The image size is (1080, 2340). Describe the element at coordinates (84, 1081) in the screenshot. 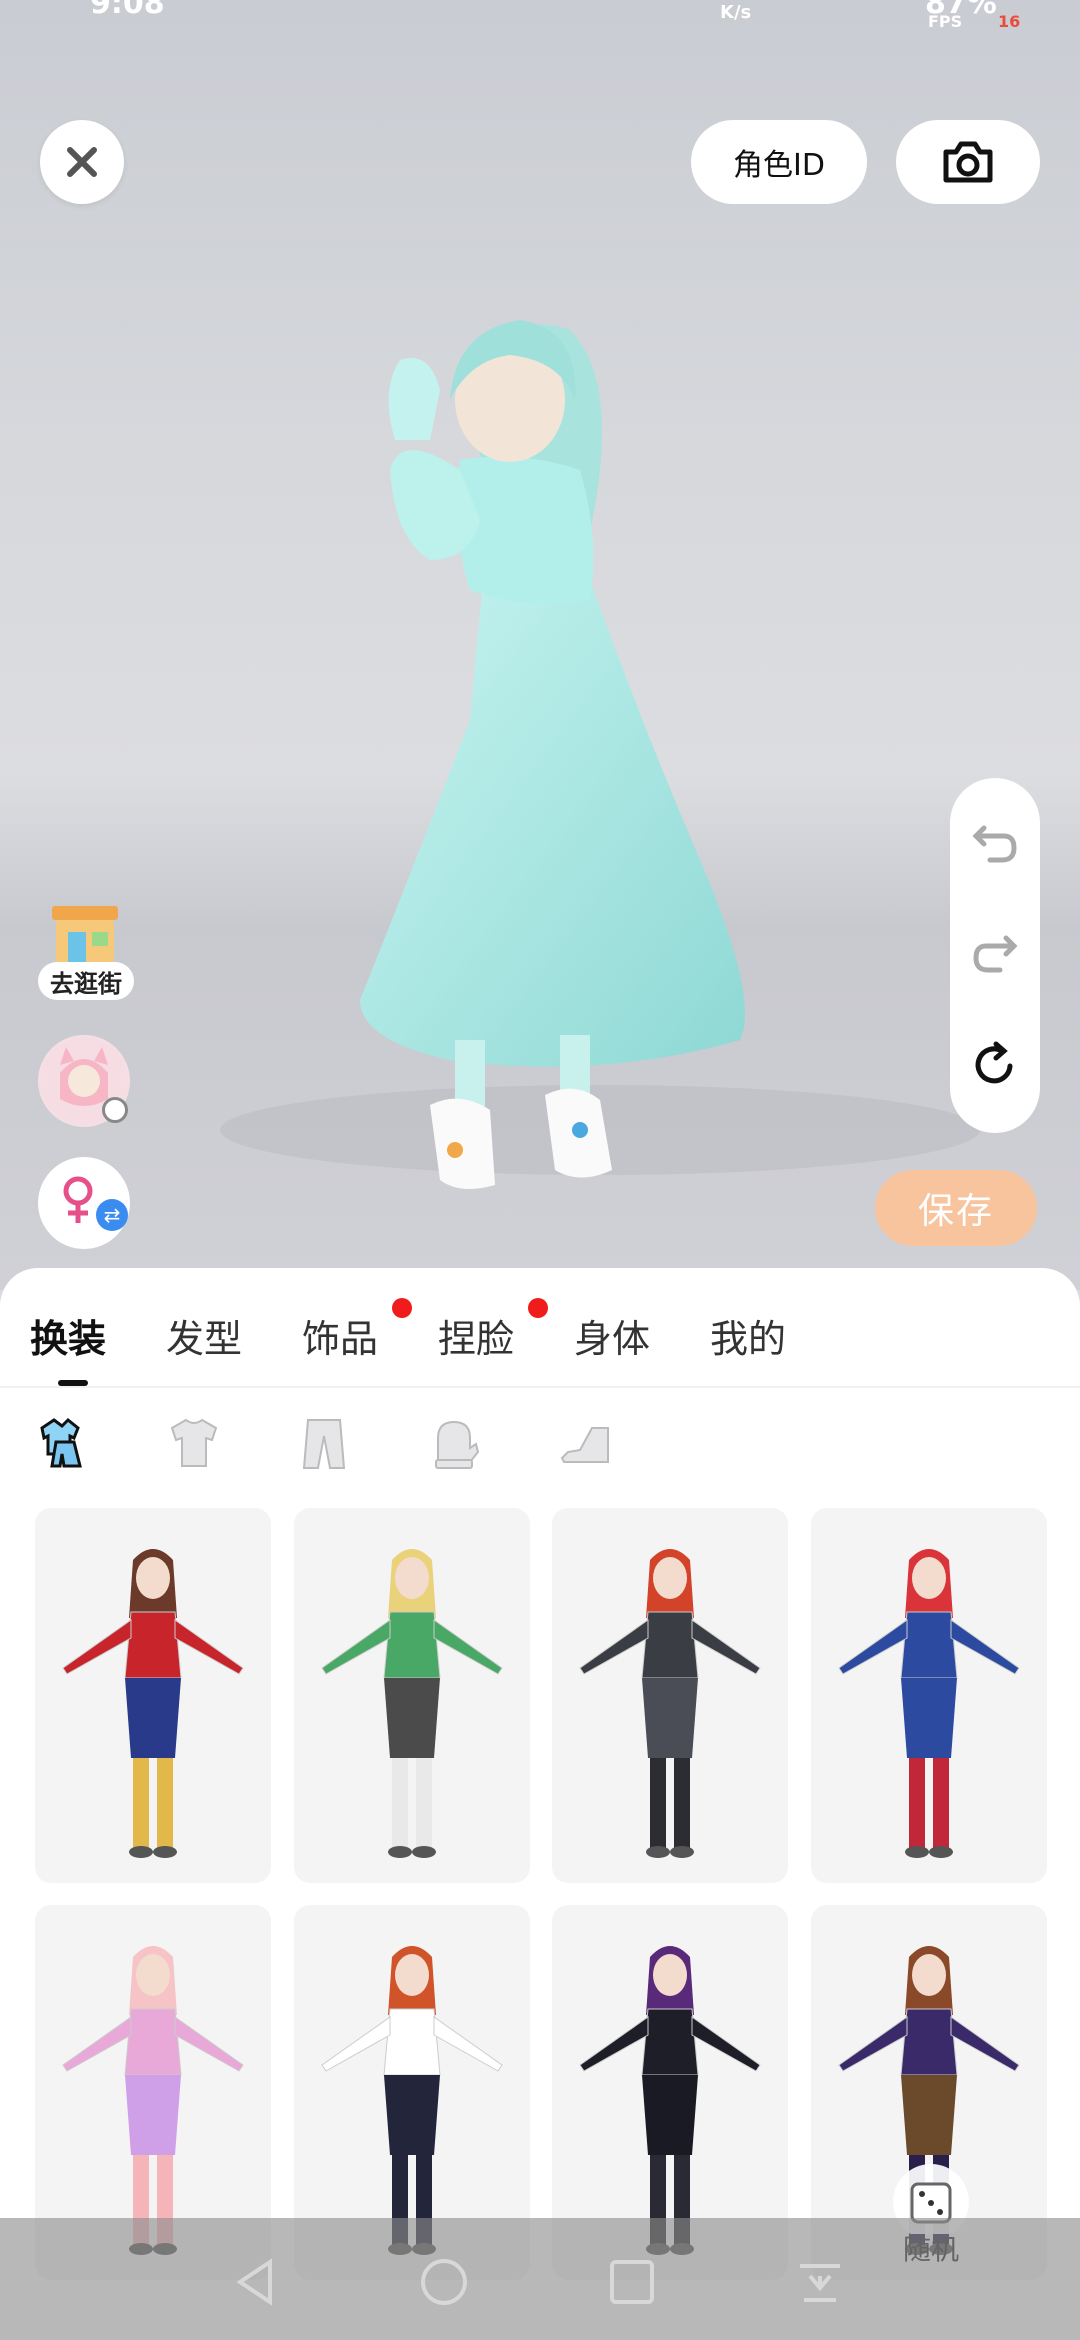

I see `avatar-preset-button` at that location.